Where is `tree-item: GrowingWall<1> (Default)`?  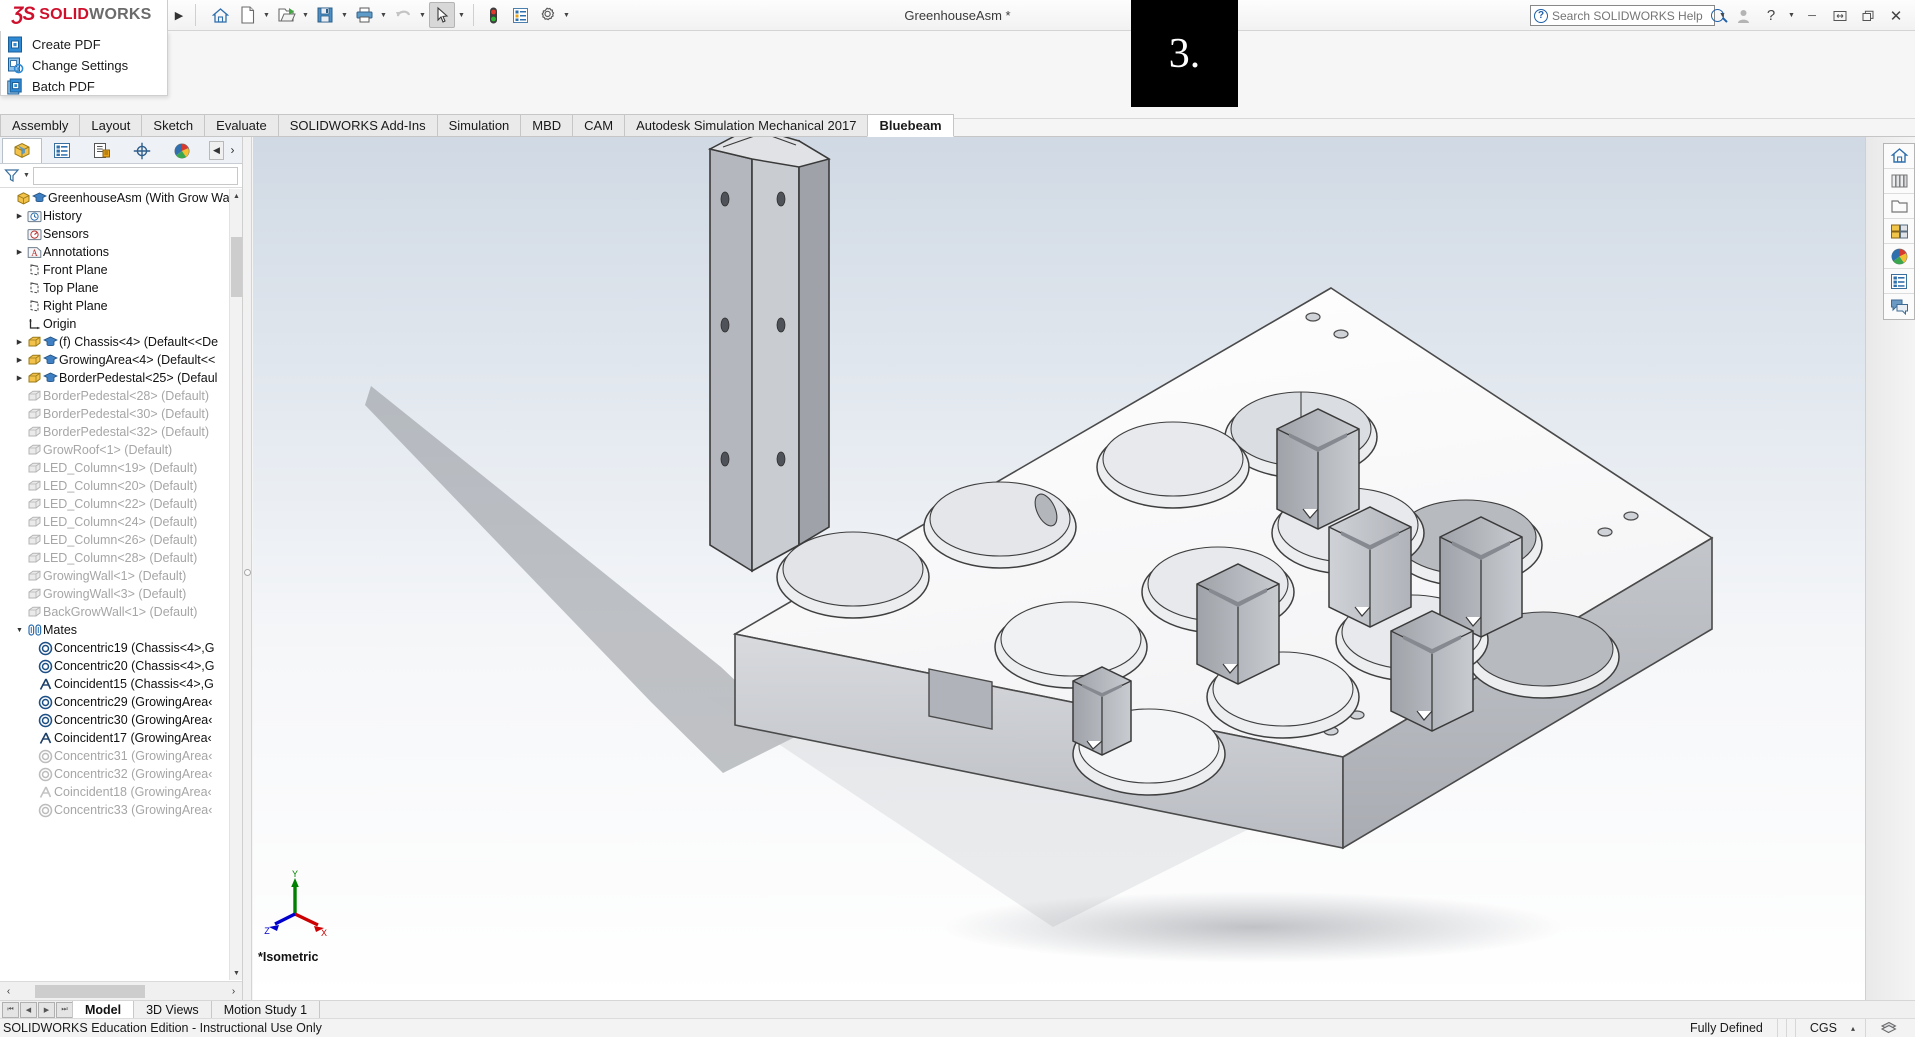 tree-item: GrowingWall<1> (Default) is located at coordinates (121, 576).